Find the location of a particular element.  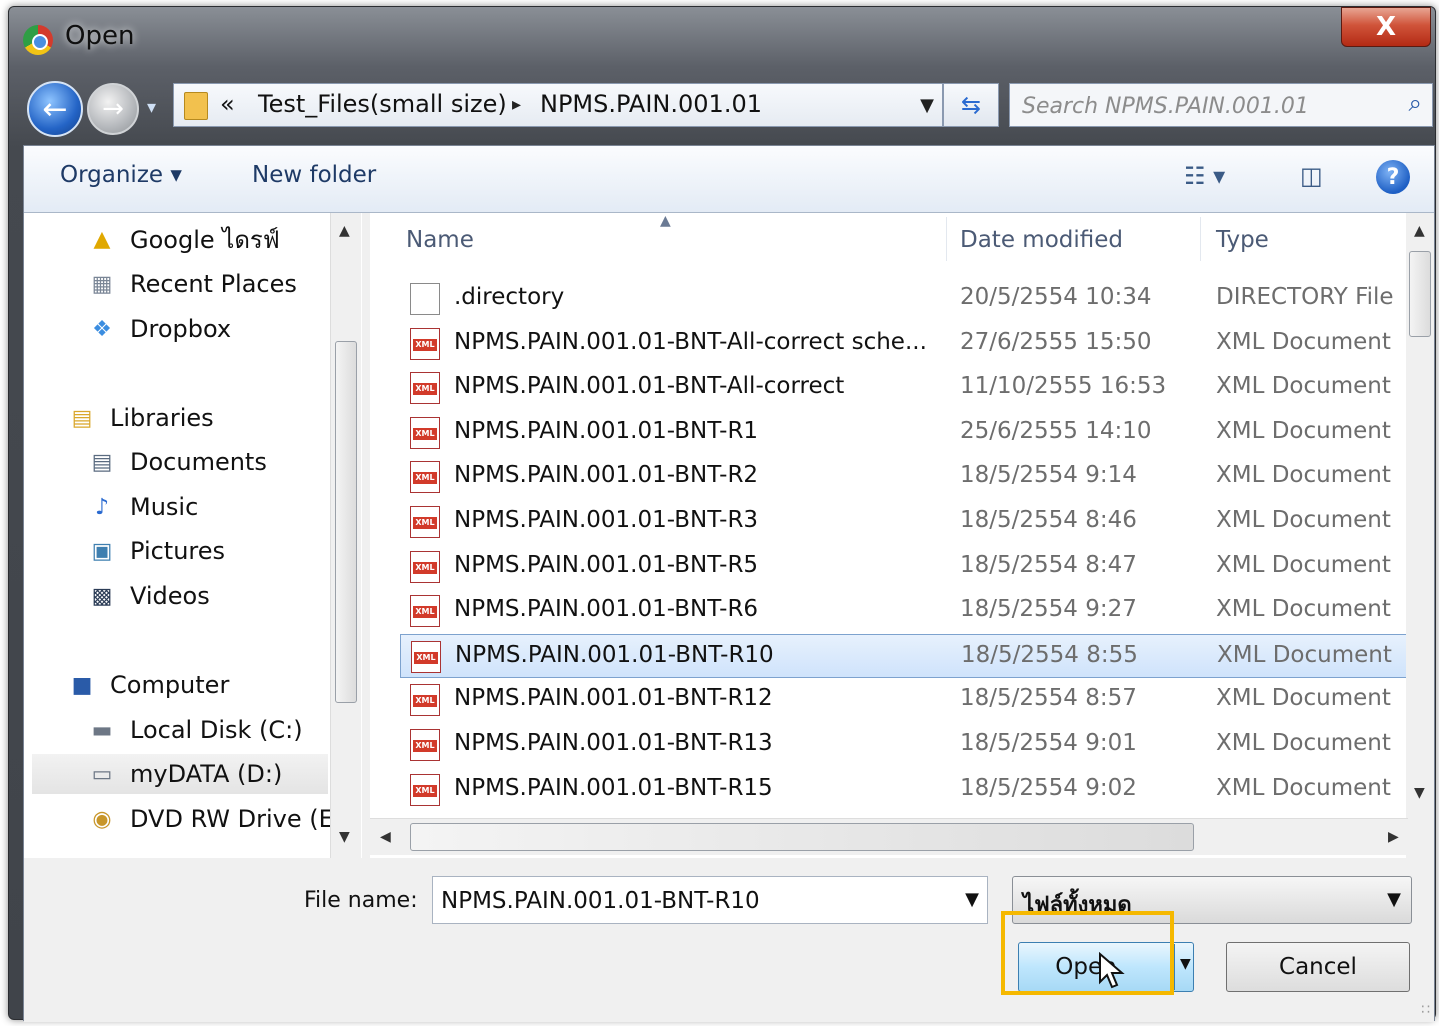

breadcrumb-overflow: « is located at coordinates (227, 104).